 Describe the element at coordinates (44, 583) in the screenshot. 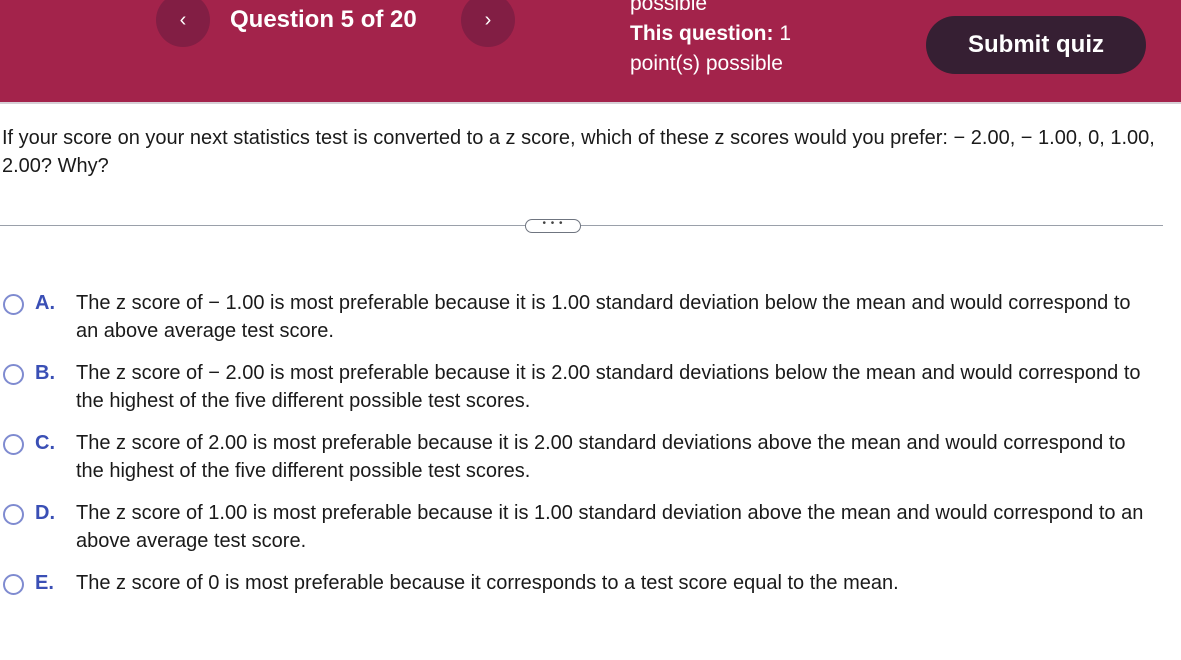

I see `option-letter: E.` at that location.